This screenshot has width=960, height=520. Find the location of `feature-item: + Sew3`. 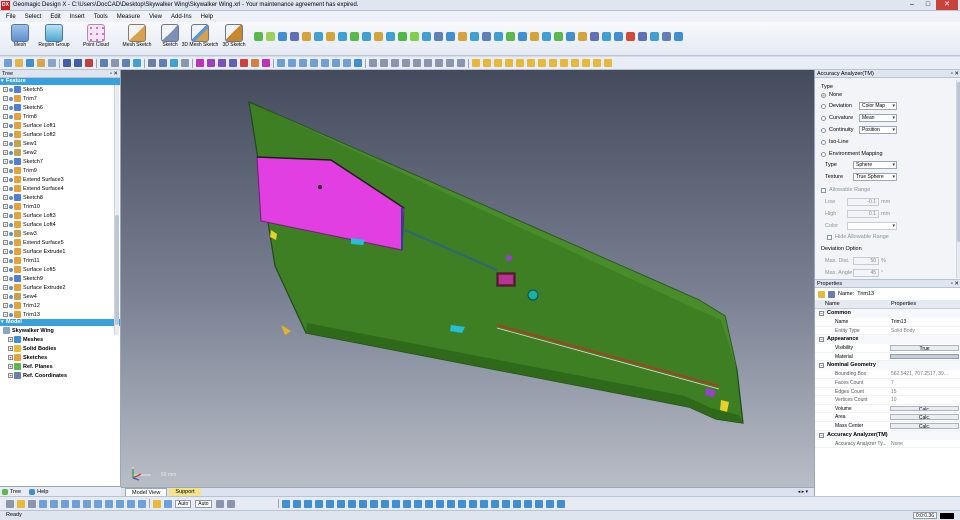

feature-item: + Sew3 is located at coordinates (60, 233).